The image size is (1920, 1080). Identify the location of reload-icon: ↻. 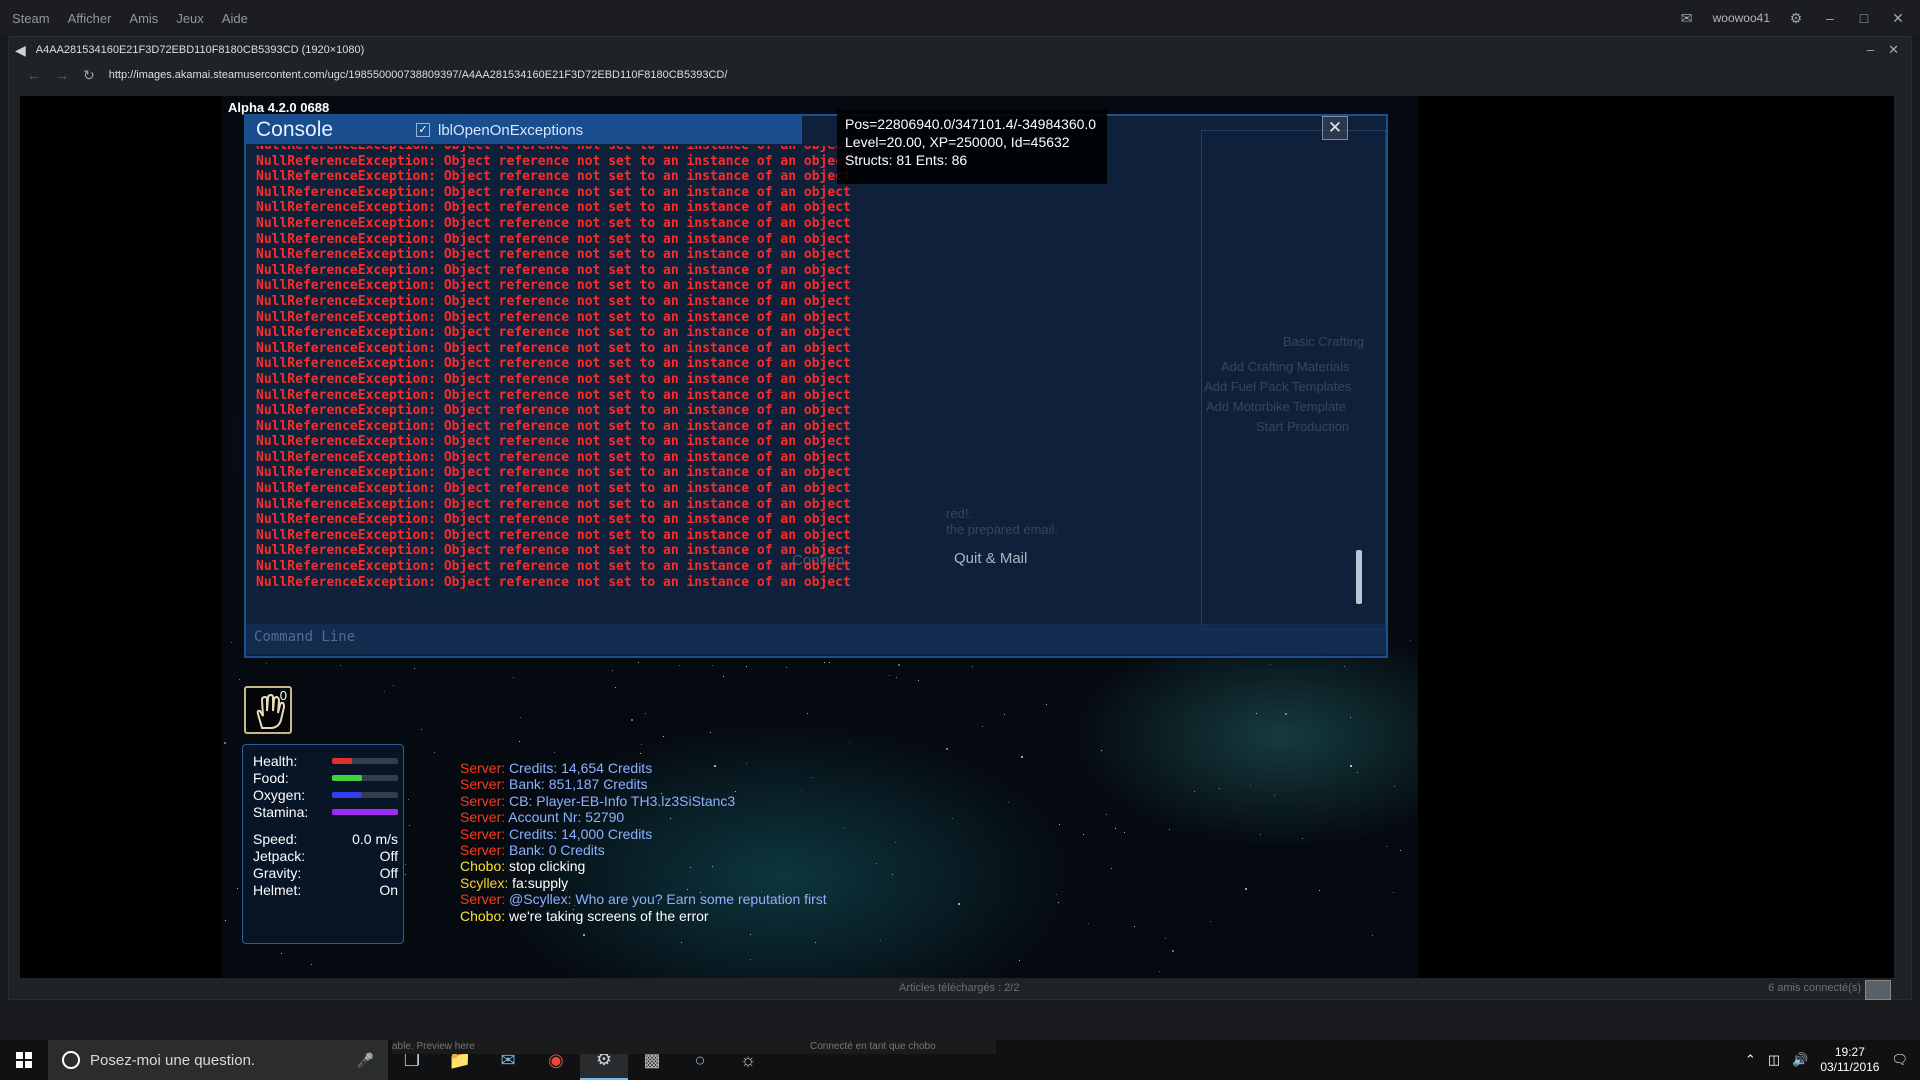
(89, 75).